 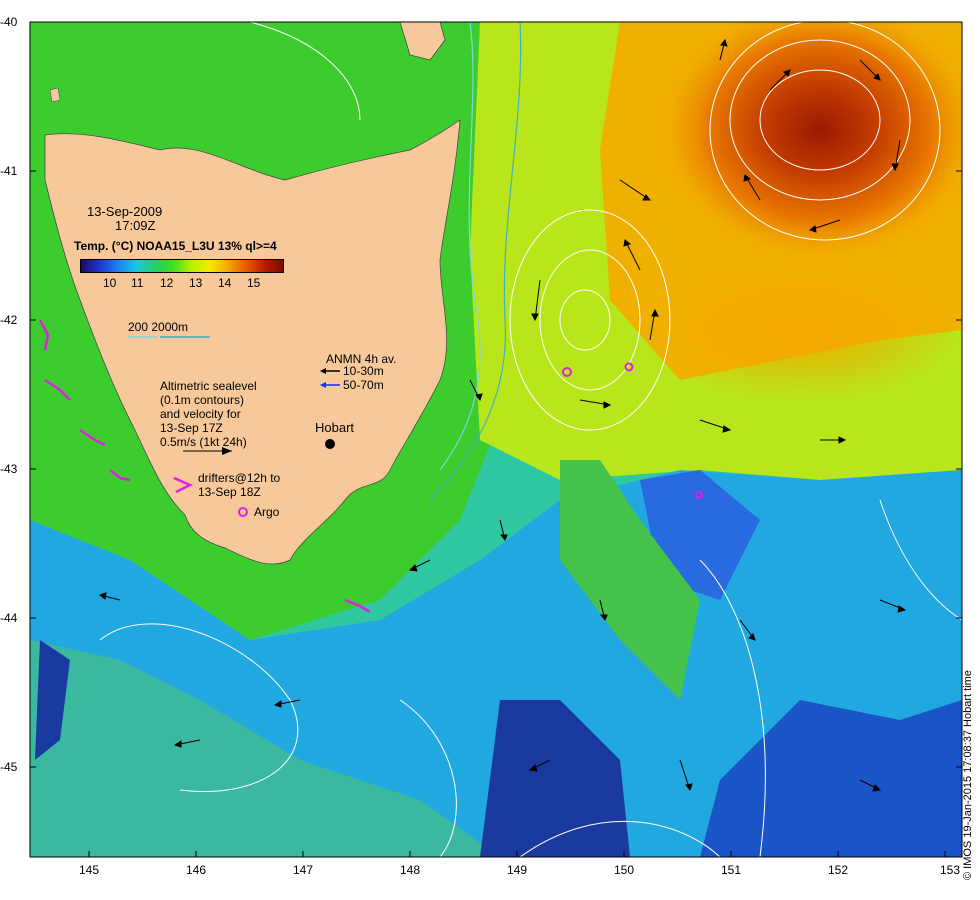 What do you see at coordinates (175, 246) in the screenshot?
I see `colorbar-title: Temp. (°C) NOAA15_L3U 13% ql>=4` at bounding box center [175, 246].